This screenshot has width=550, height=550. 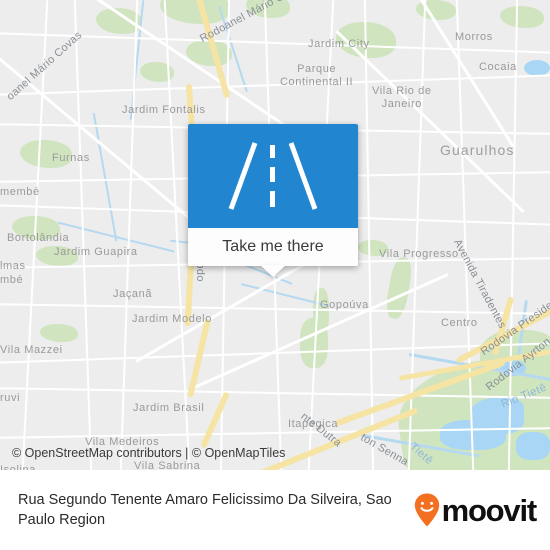 I want to click on moovit-logo: moovit, so click(x=476, y=510).